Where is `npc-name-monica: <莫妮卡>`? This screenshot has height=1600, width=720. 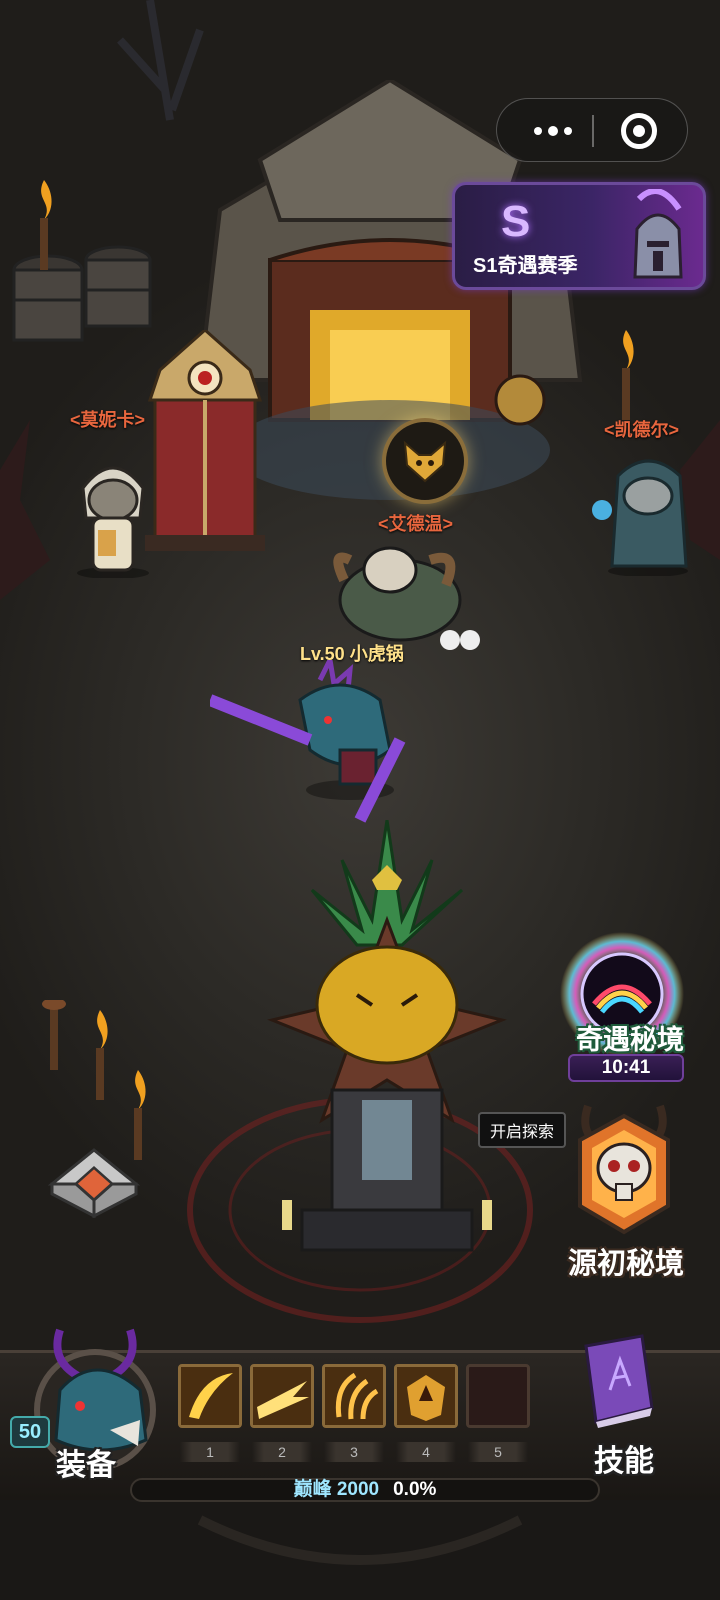
npc-name-monica: <莫妮卡> is located at coordinates (108, 420).